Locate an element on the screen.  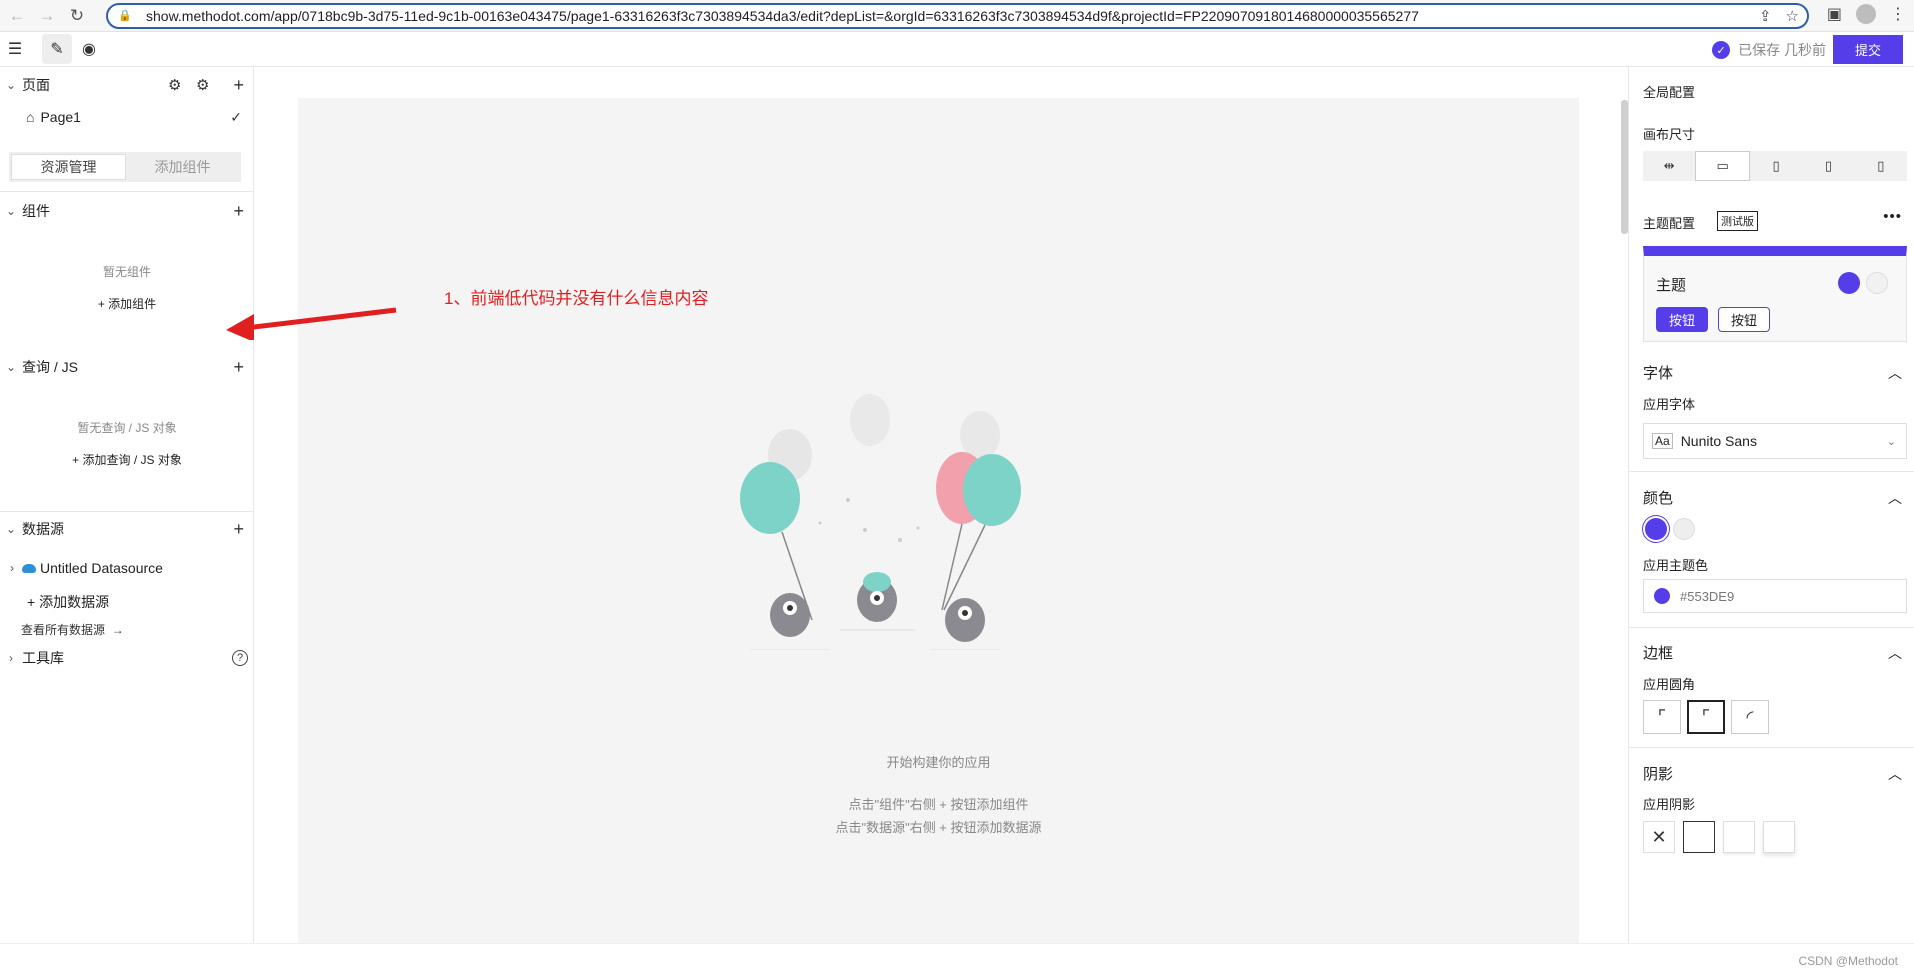
mobile-icon: ▯ is located at coordinates (1881, 166).